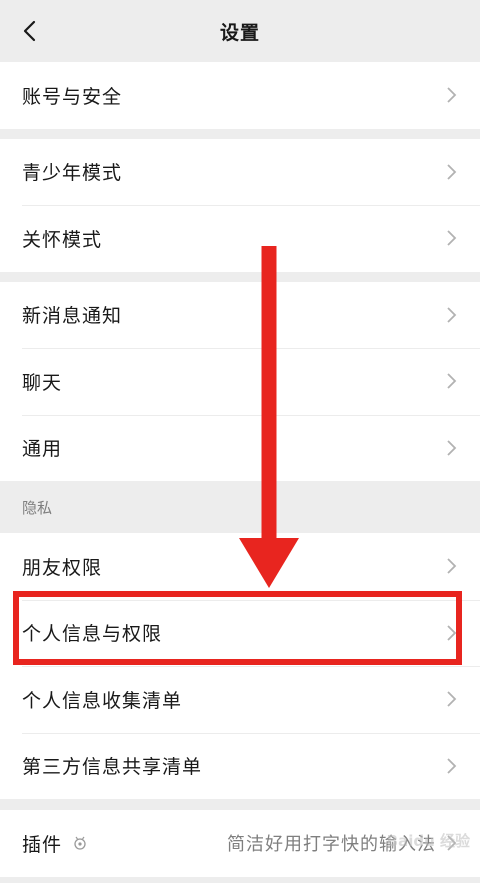 This screenshot has height=883, width=480. I want to click on navigation-bar: 设置, so click(240, 31).